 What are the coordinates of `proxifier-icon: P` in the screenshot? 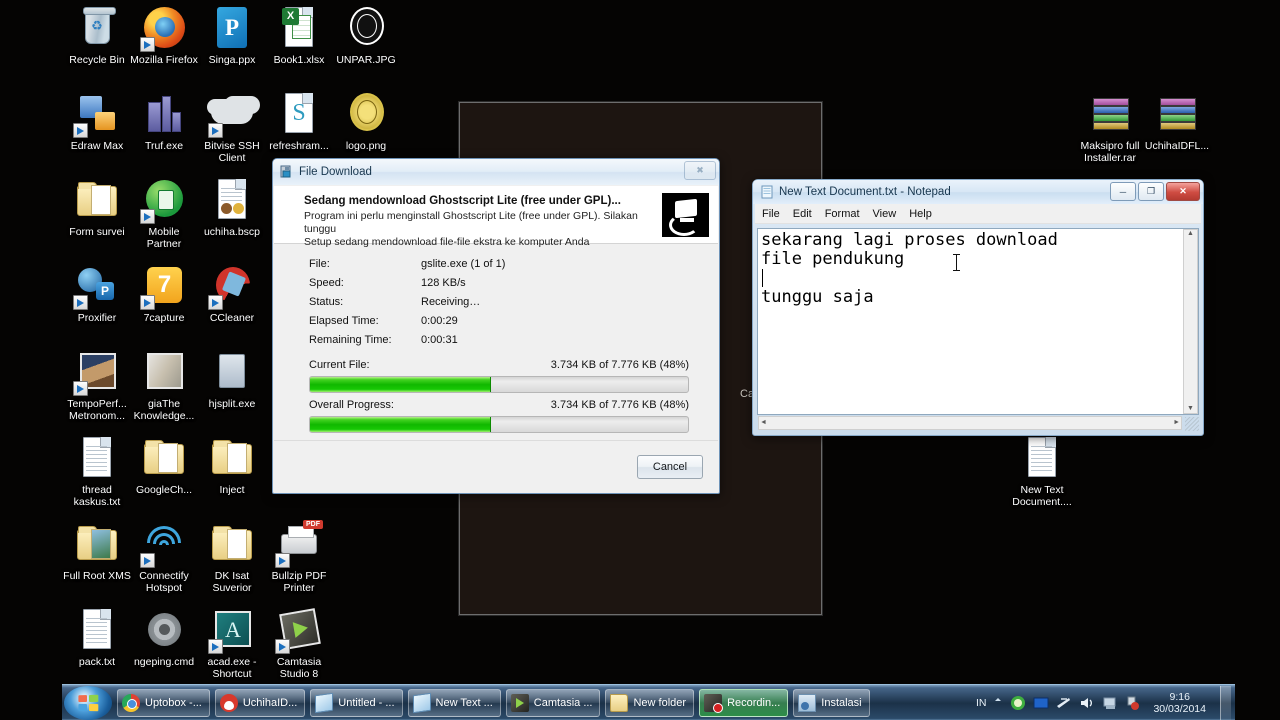 It's located at (97, 286).